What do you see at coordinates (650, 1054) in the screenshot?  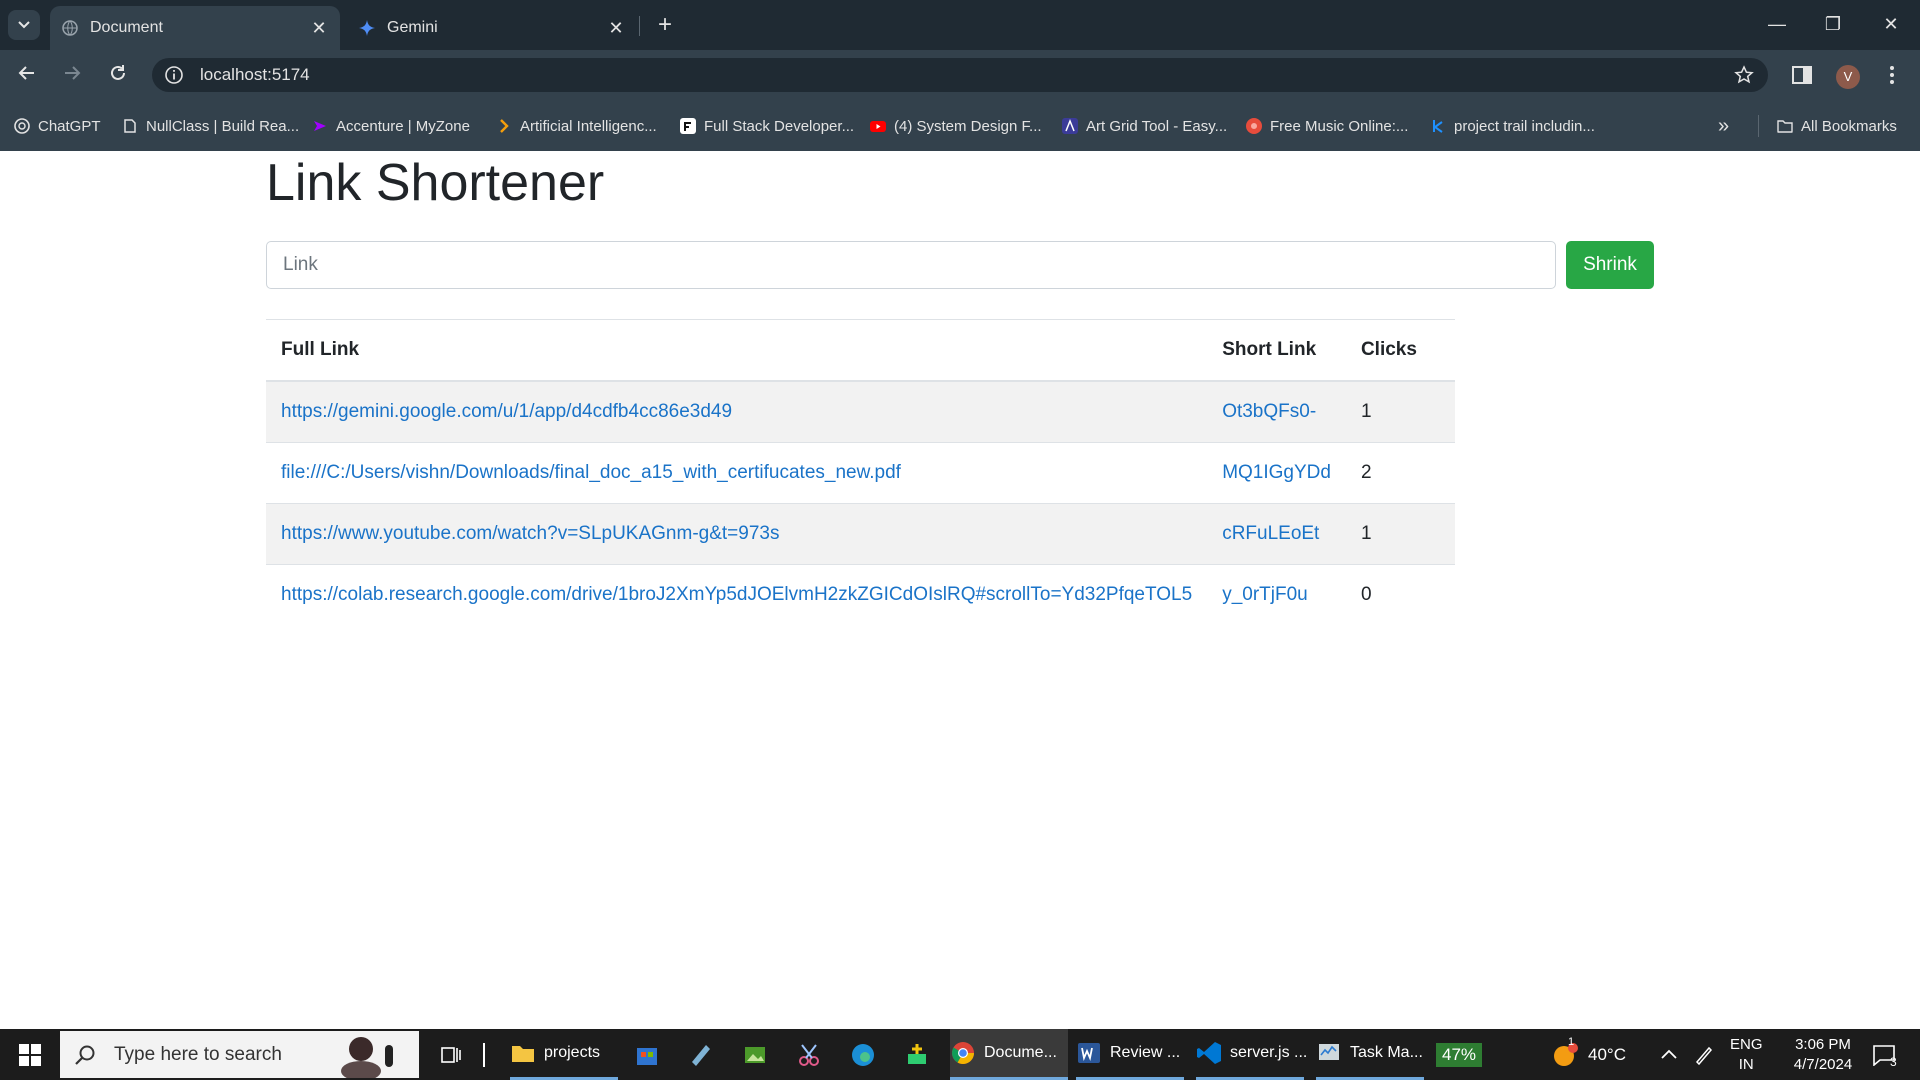 I see `taskbar-app-store` at bounding box center [650, 1054].